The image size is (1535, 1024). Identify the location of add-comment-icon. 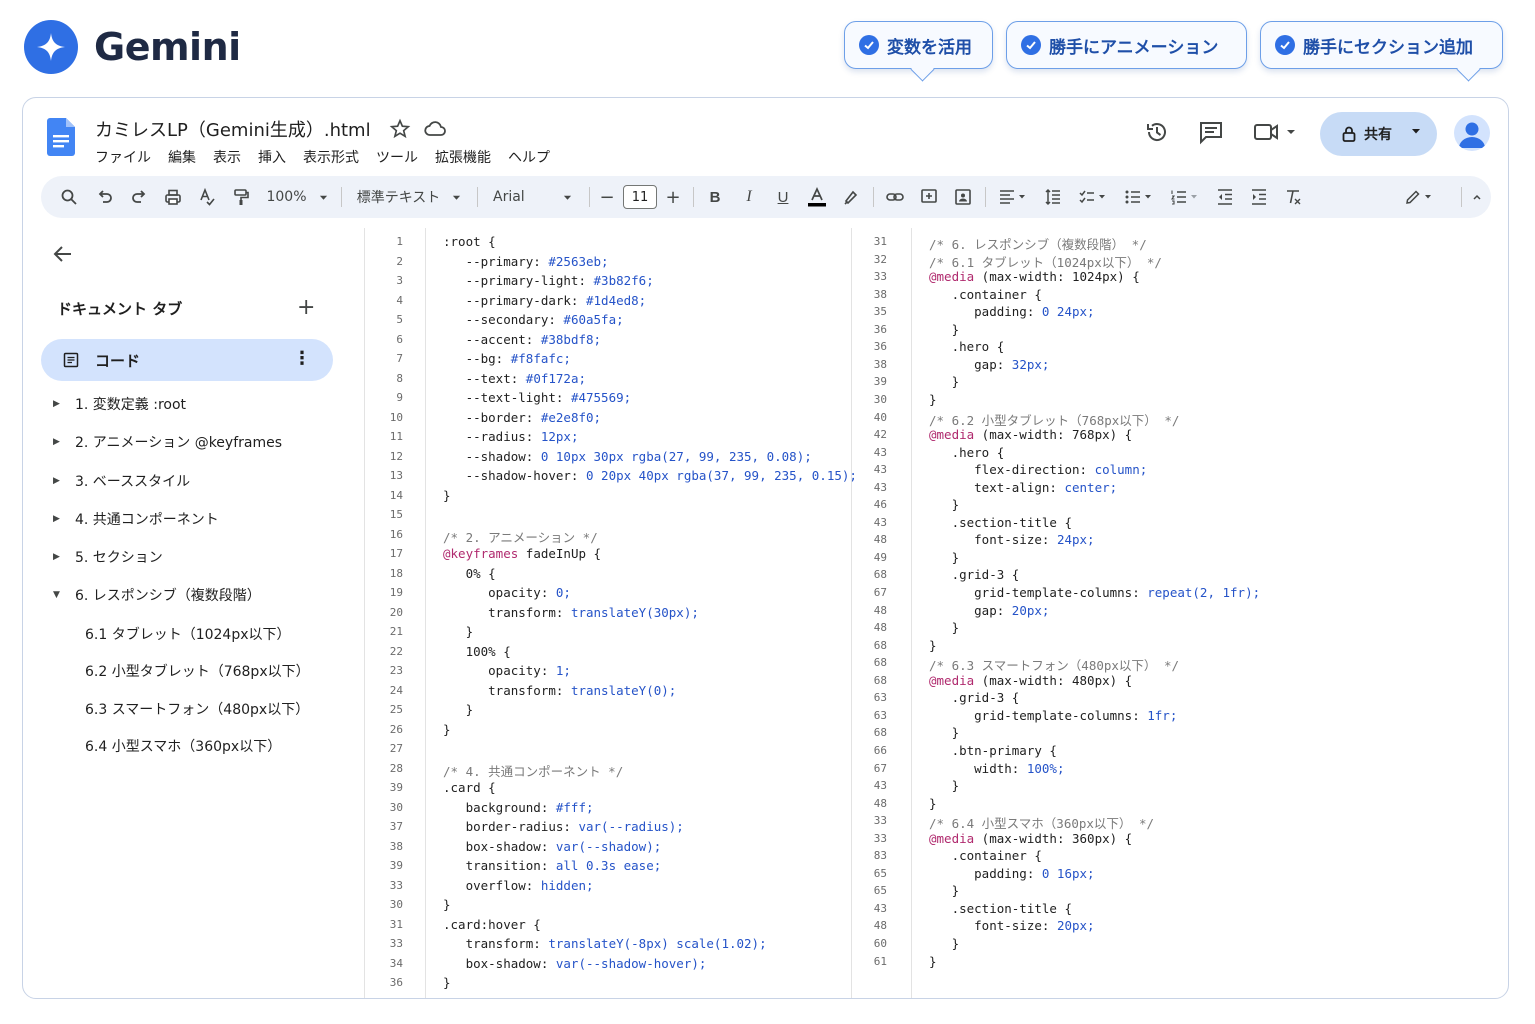
(929, 197).